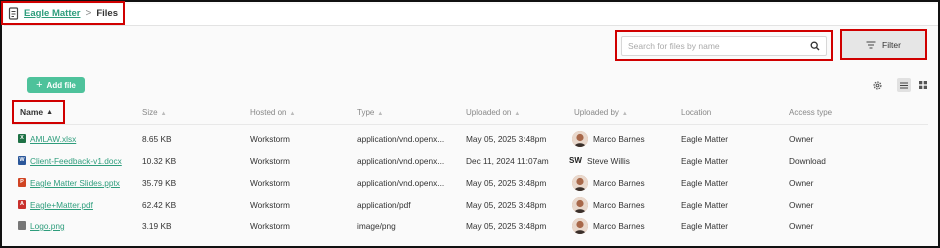 Image resolution: width=940 pixels, height=248 pixels. I want to click on sort-asc-icon: ▲, so click(50, 112).